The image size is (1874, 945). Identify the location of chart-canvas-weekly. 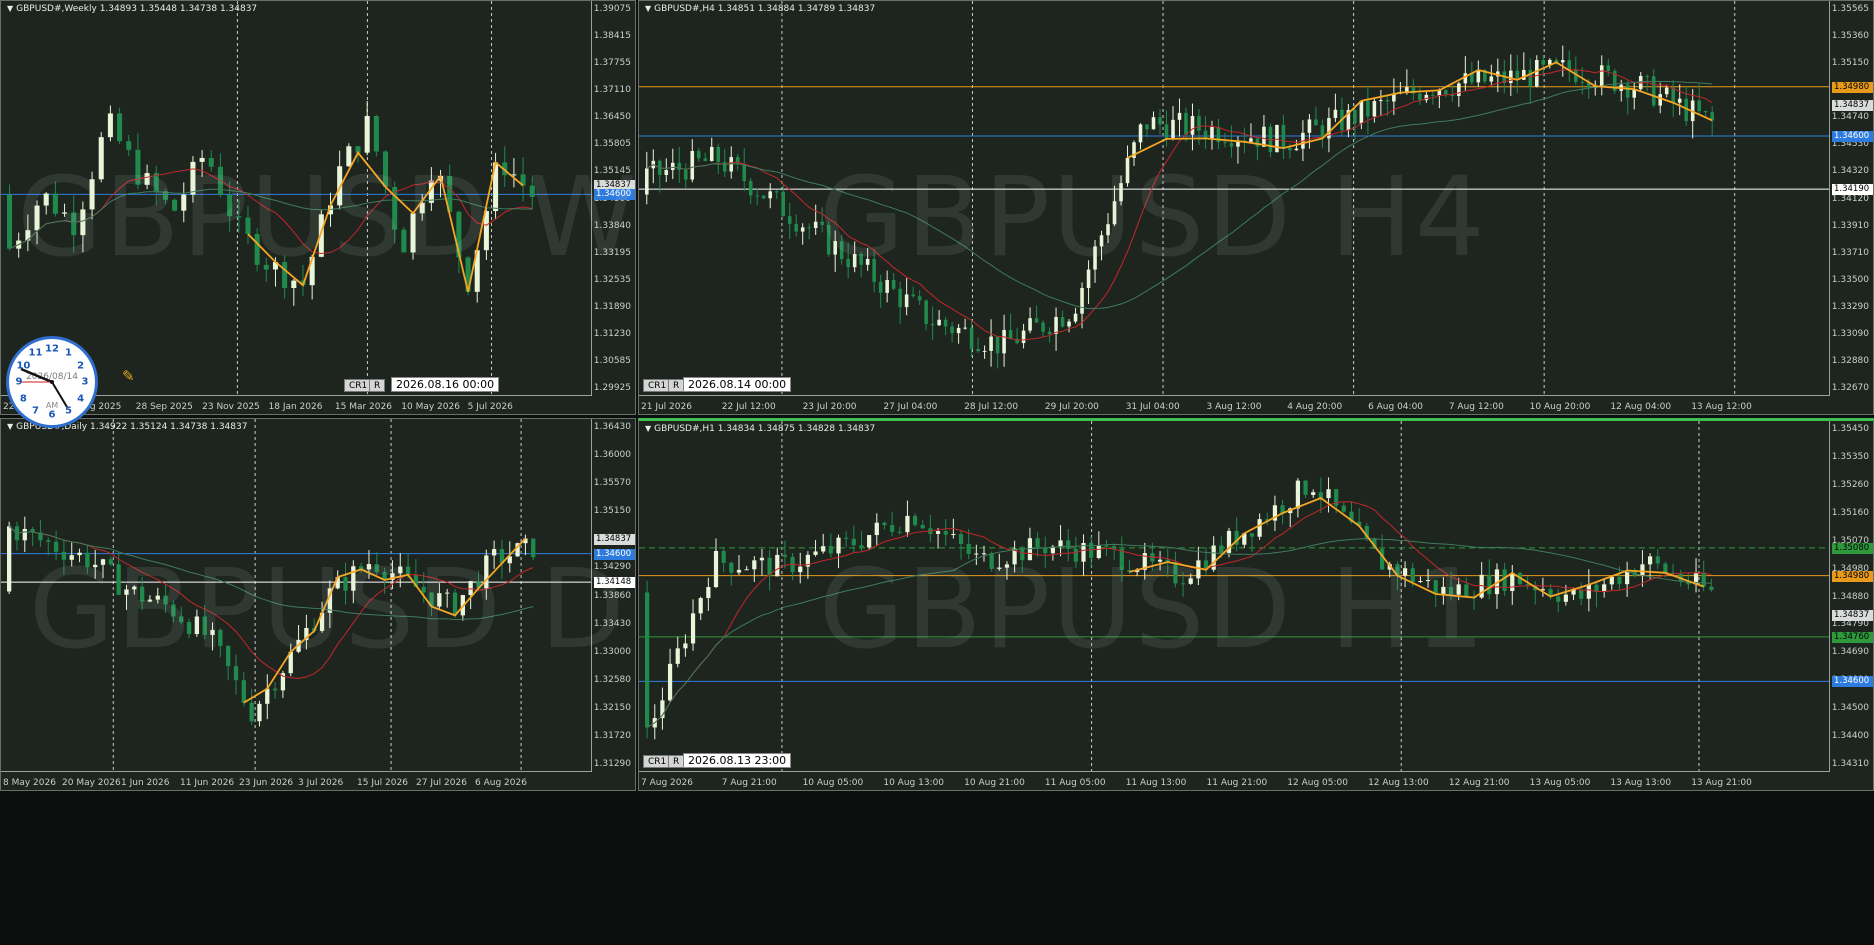
(296, 198).